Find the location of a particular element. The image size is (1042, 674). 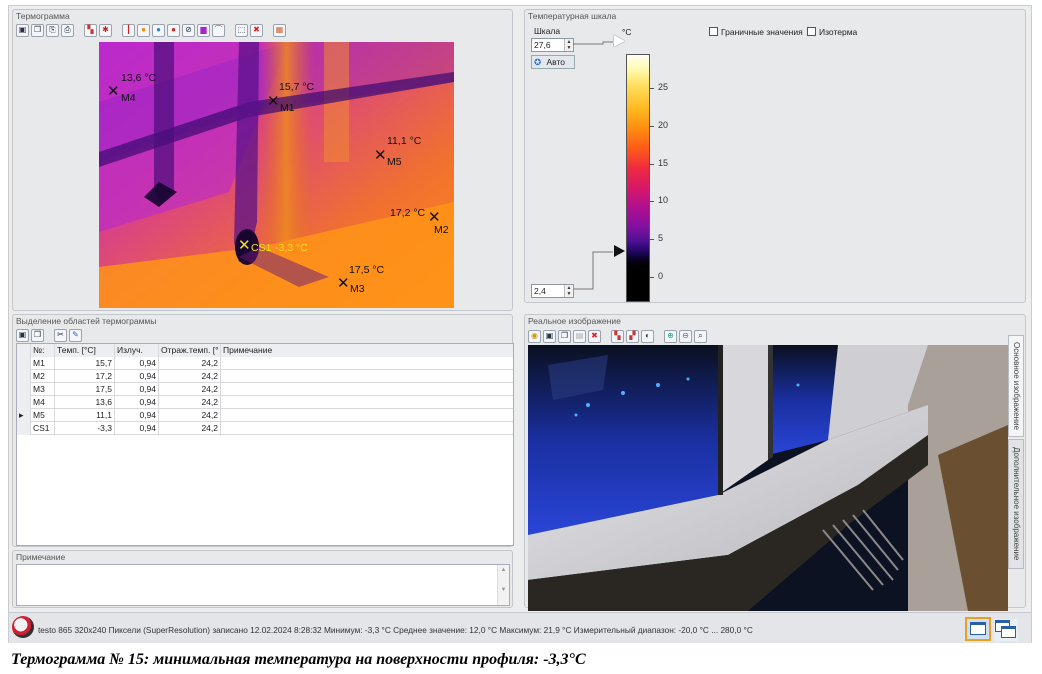

table-row: M4 13,6 0,94 24,2 is located at coordinates (265, 402).